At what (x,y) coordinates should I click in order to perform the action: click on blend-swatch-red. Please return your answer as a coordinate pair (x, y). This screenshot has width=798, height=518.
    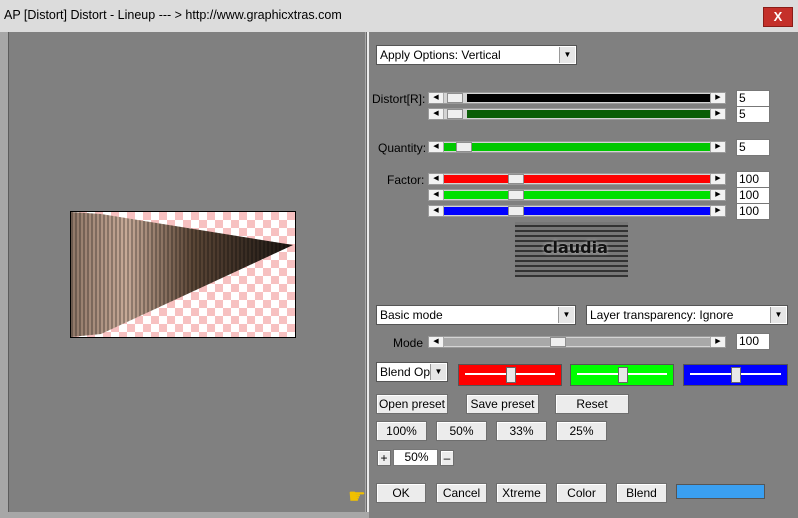
    Looking at the image, I should click on (510, 375).